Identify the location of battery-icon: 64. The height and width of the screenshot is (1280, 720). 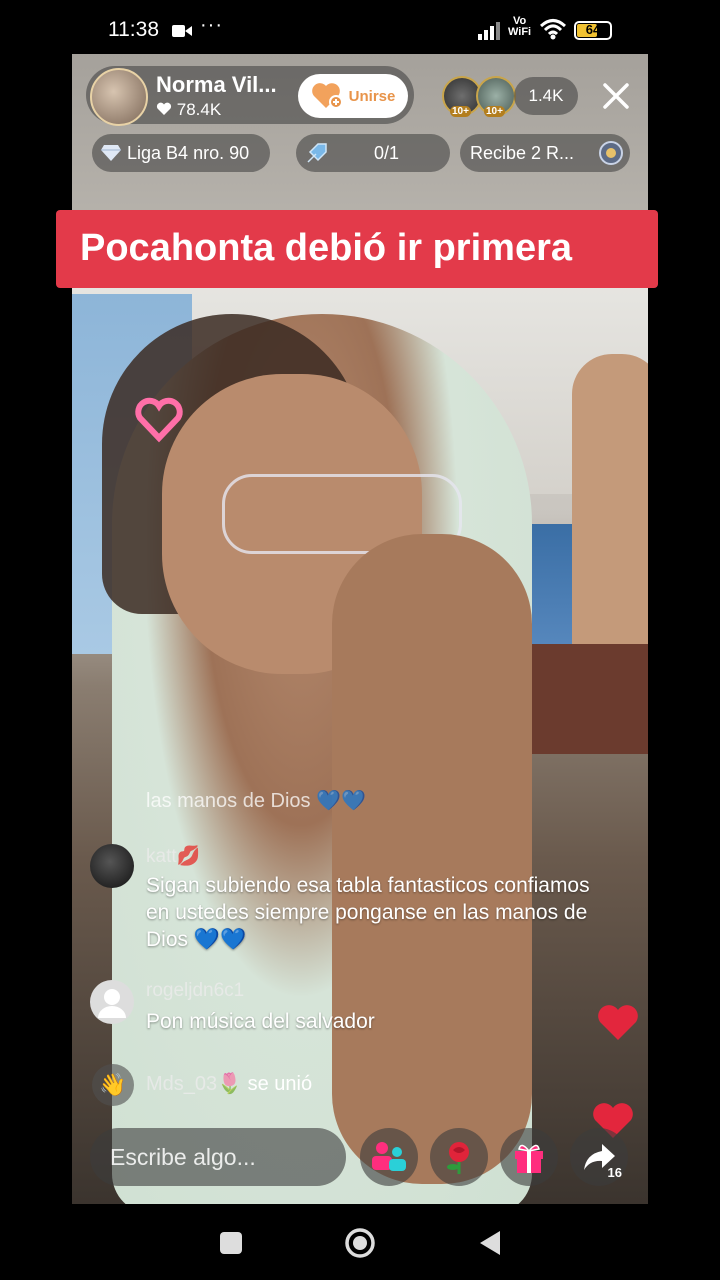
(593, 30).